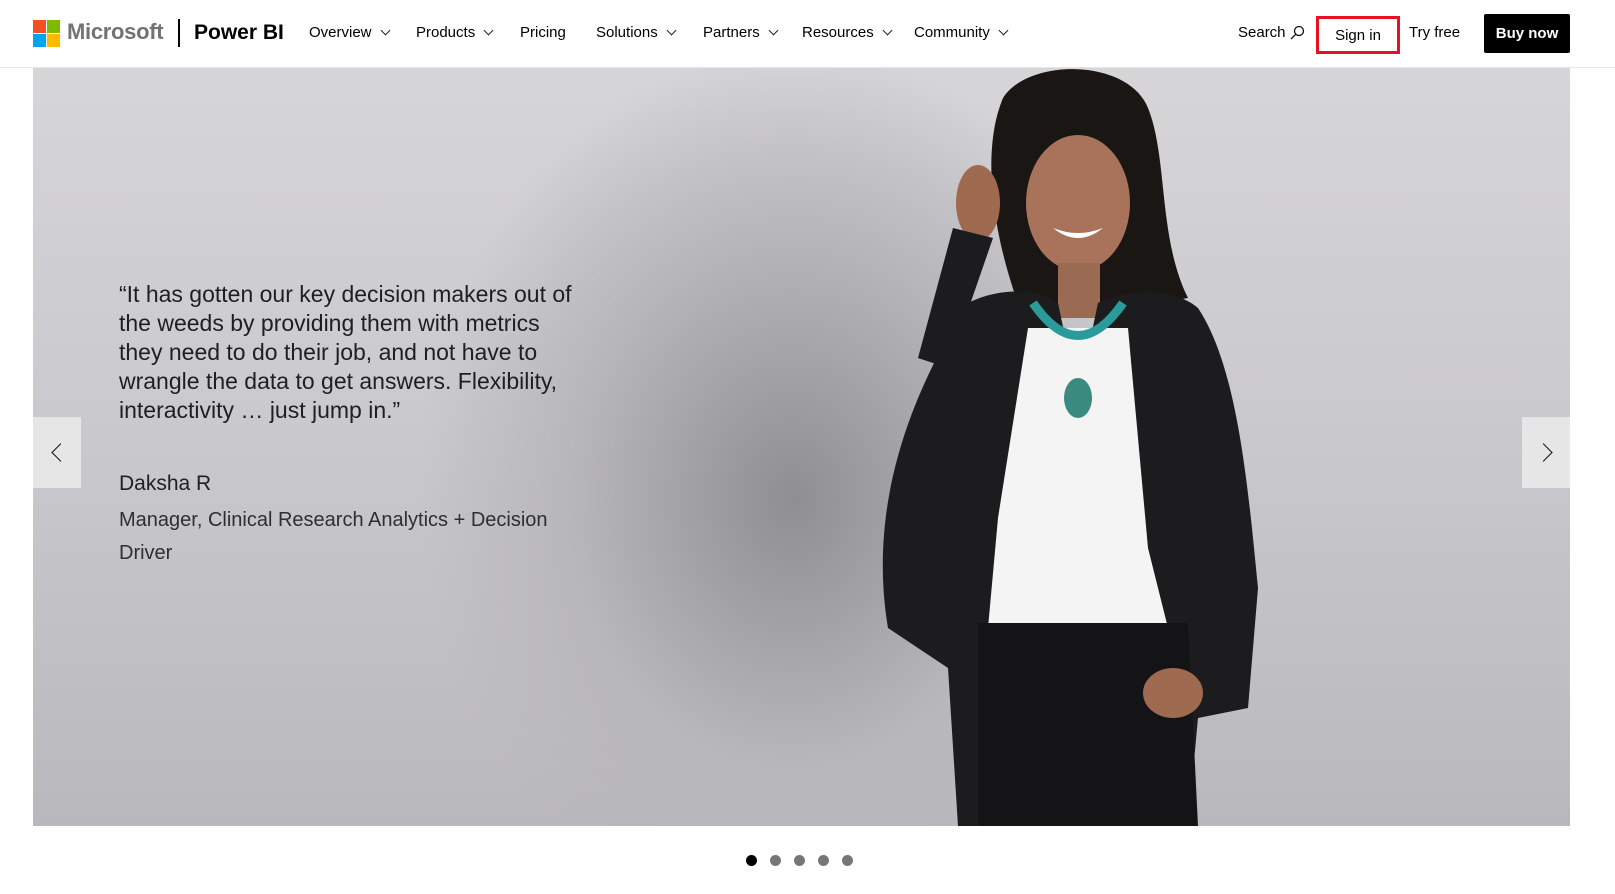  What do you see at coordinates (340, 32) in the screenshot?
I see `nav-label: Overview` at bounding box center [340, 32].